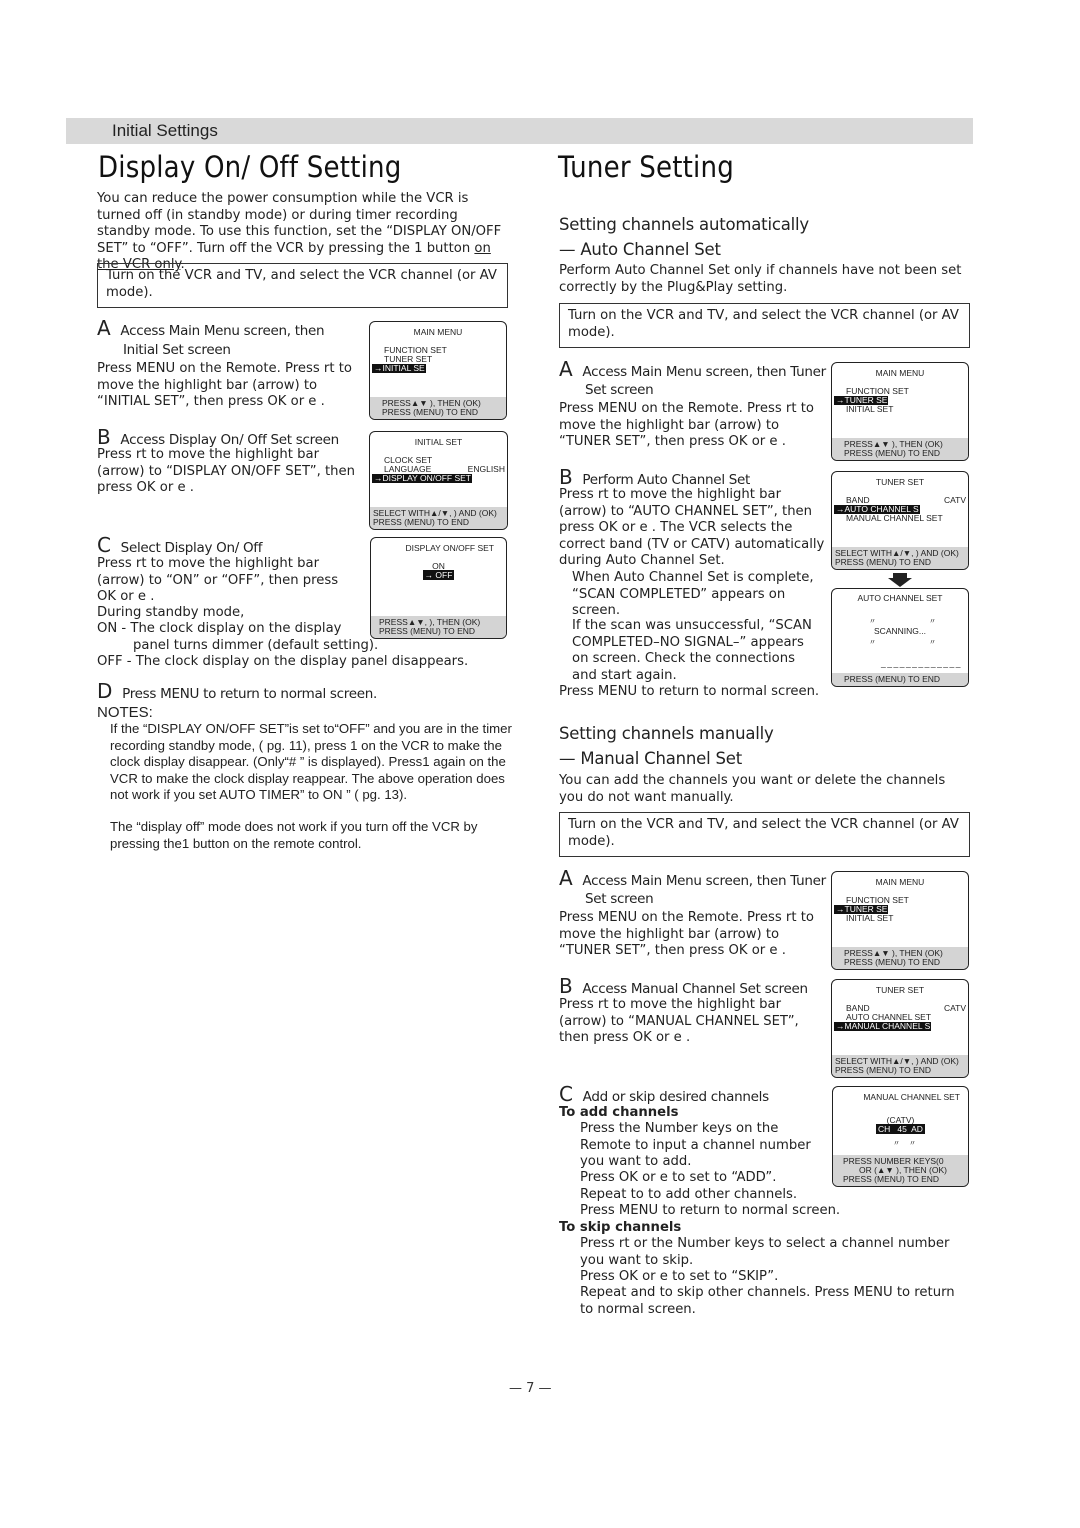 Image resolution: width=1080 pixels, height=1528 pixels. I want to click on step-b-title: B Access Display On/ Off Set screen, so click(218, 437).